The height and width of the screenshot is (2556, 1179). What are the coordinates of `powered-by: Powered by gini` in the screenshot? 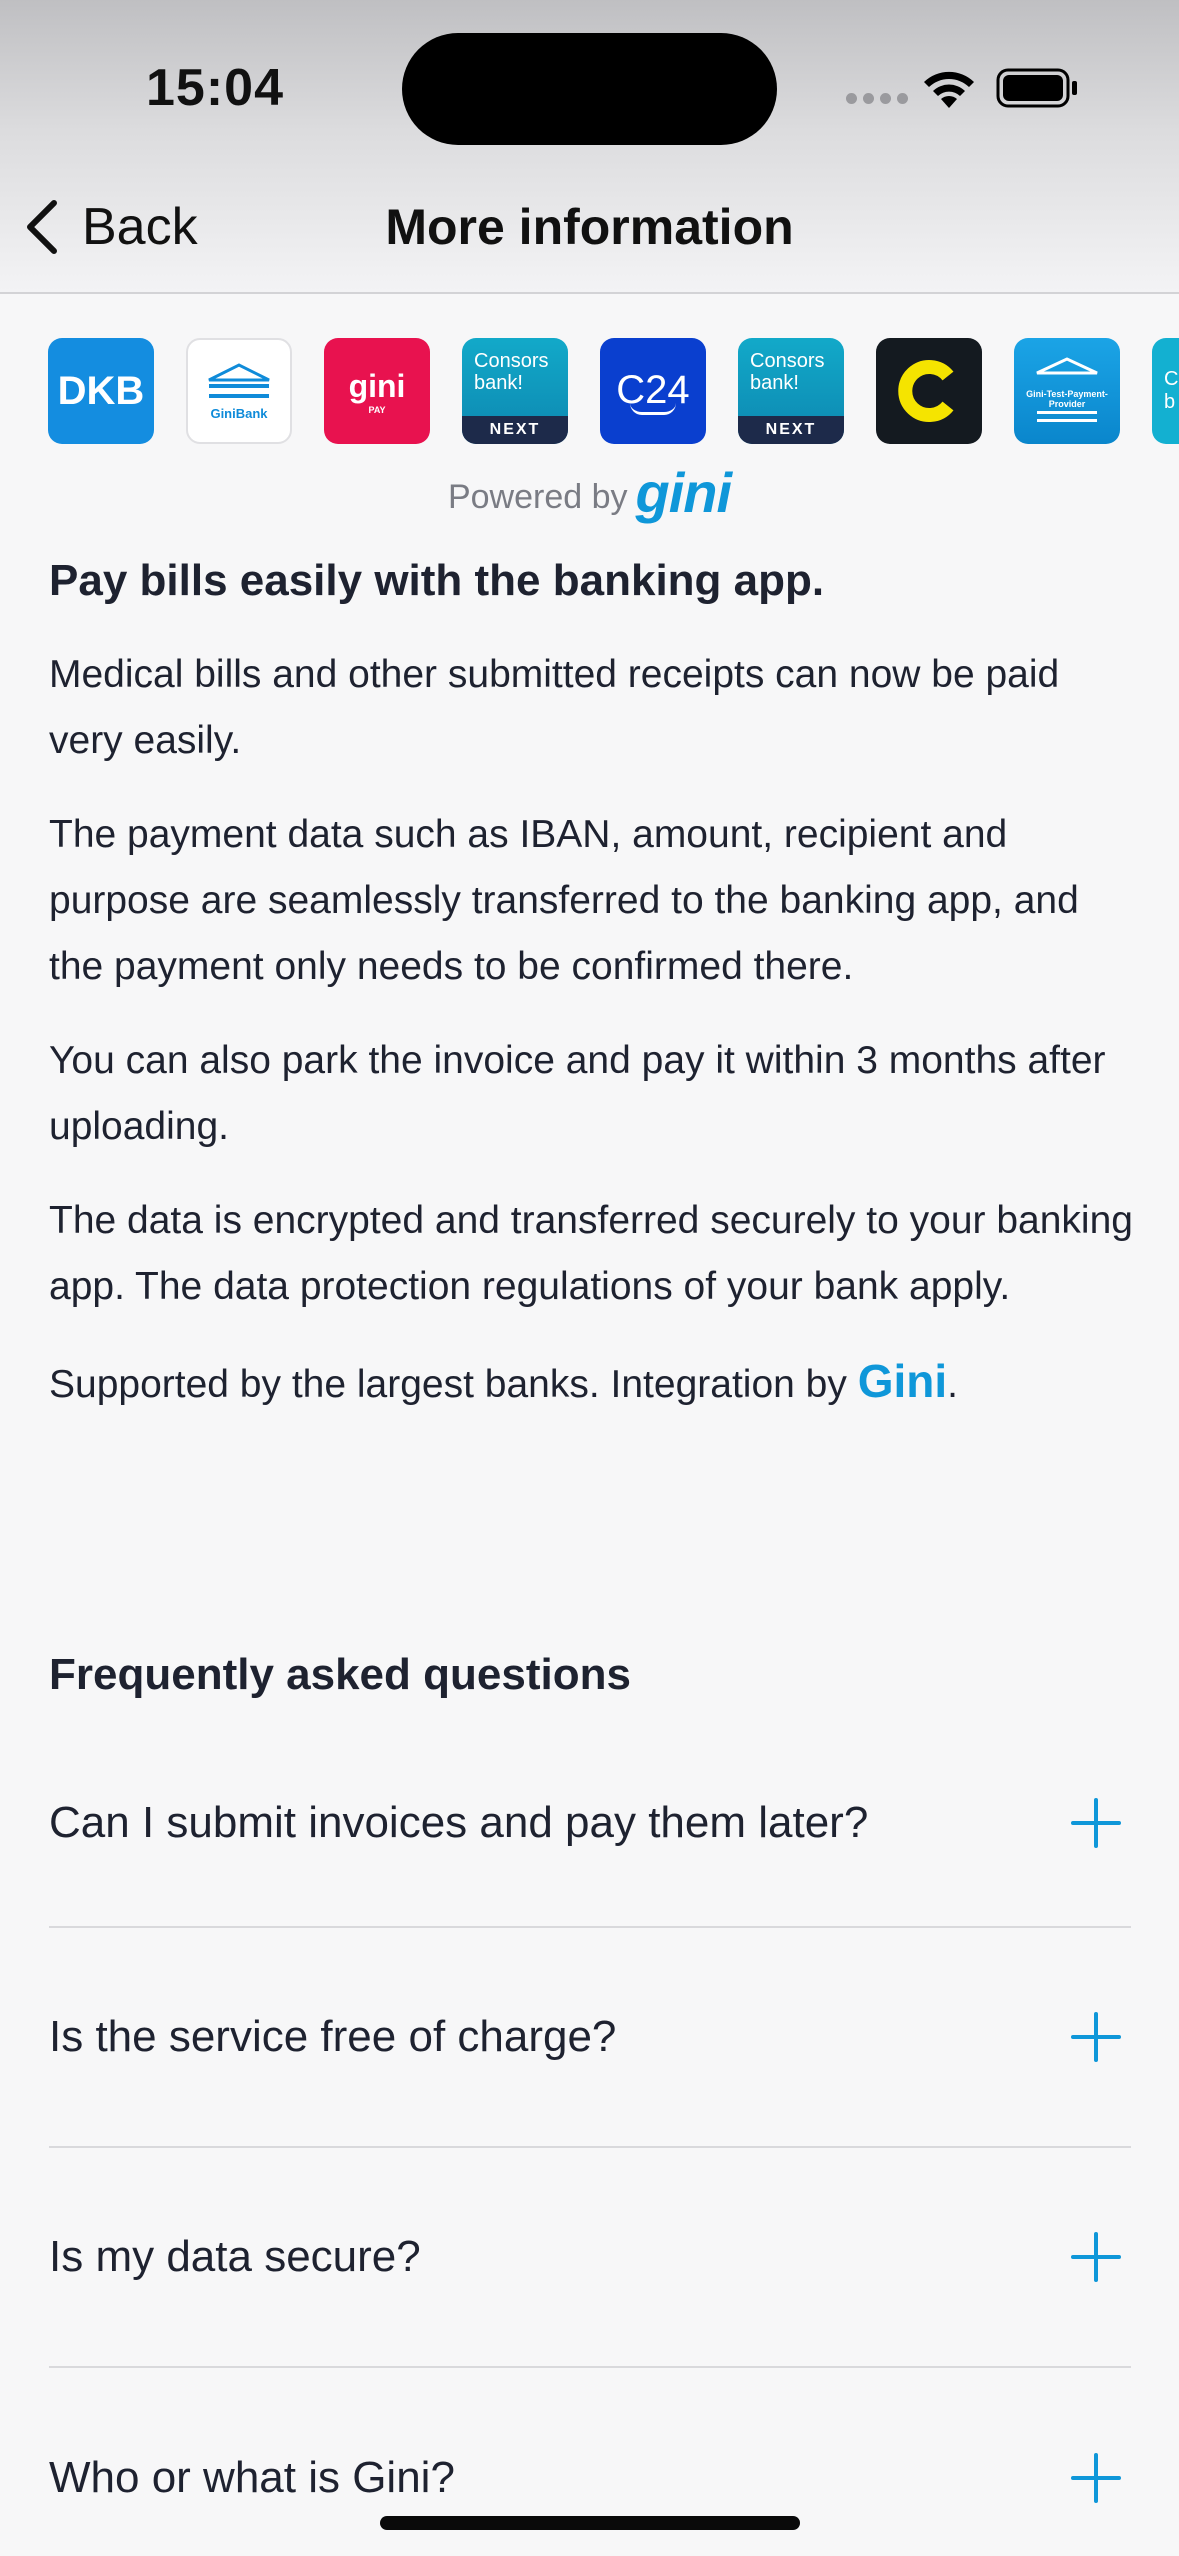 It's located at (589, 492).